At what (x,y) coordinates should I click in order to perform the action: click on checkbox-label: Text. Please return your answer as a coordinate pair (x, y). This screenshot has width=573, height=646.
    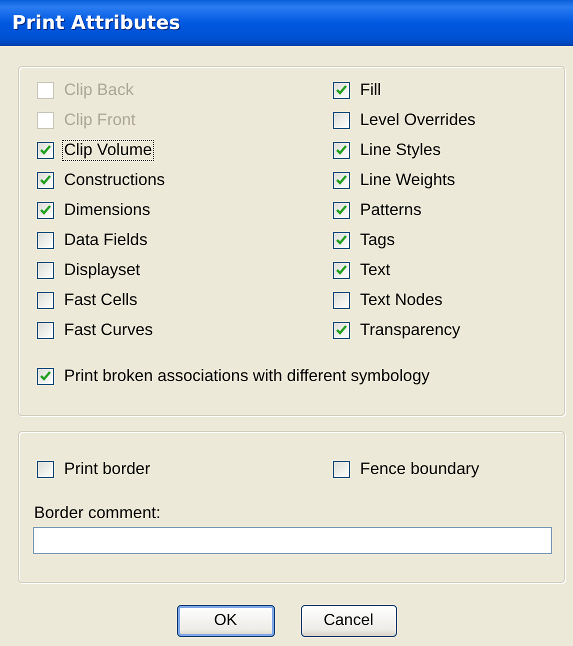
    Looking at the image, I should click on (375, 270).